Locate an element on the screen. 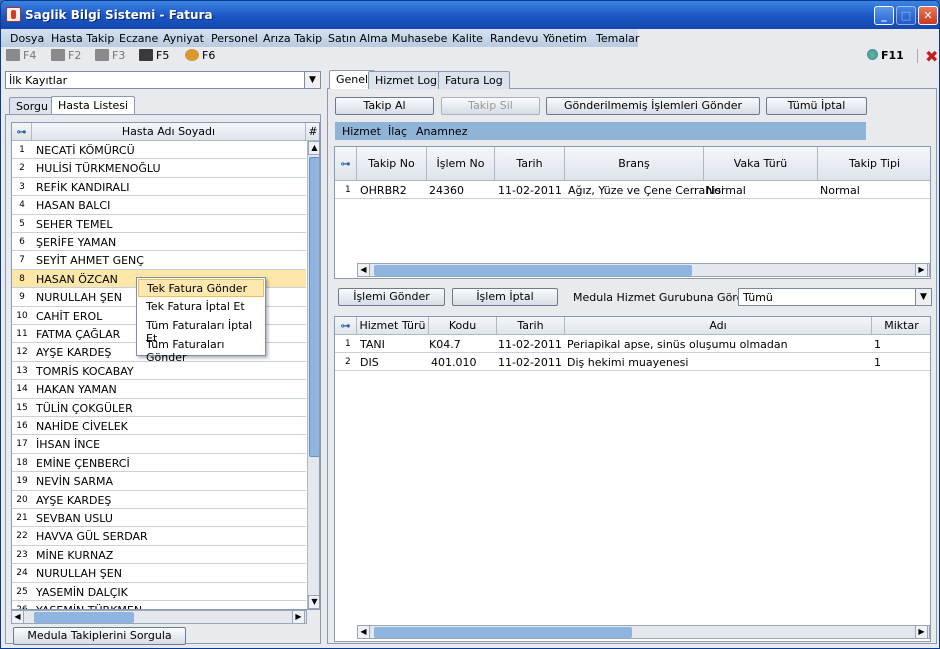 This screenshot has height=649, width=940. hizmet-horizontal-scrollbar: ◀ ▶ is located at coordinates (643, 632).